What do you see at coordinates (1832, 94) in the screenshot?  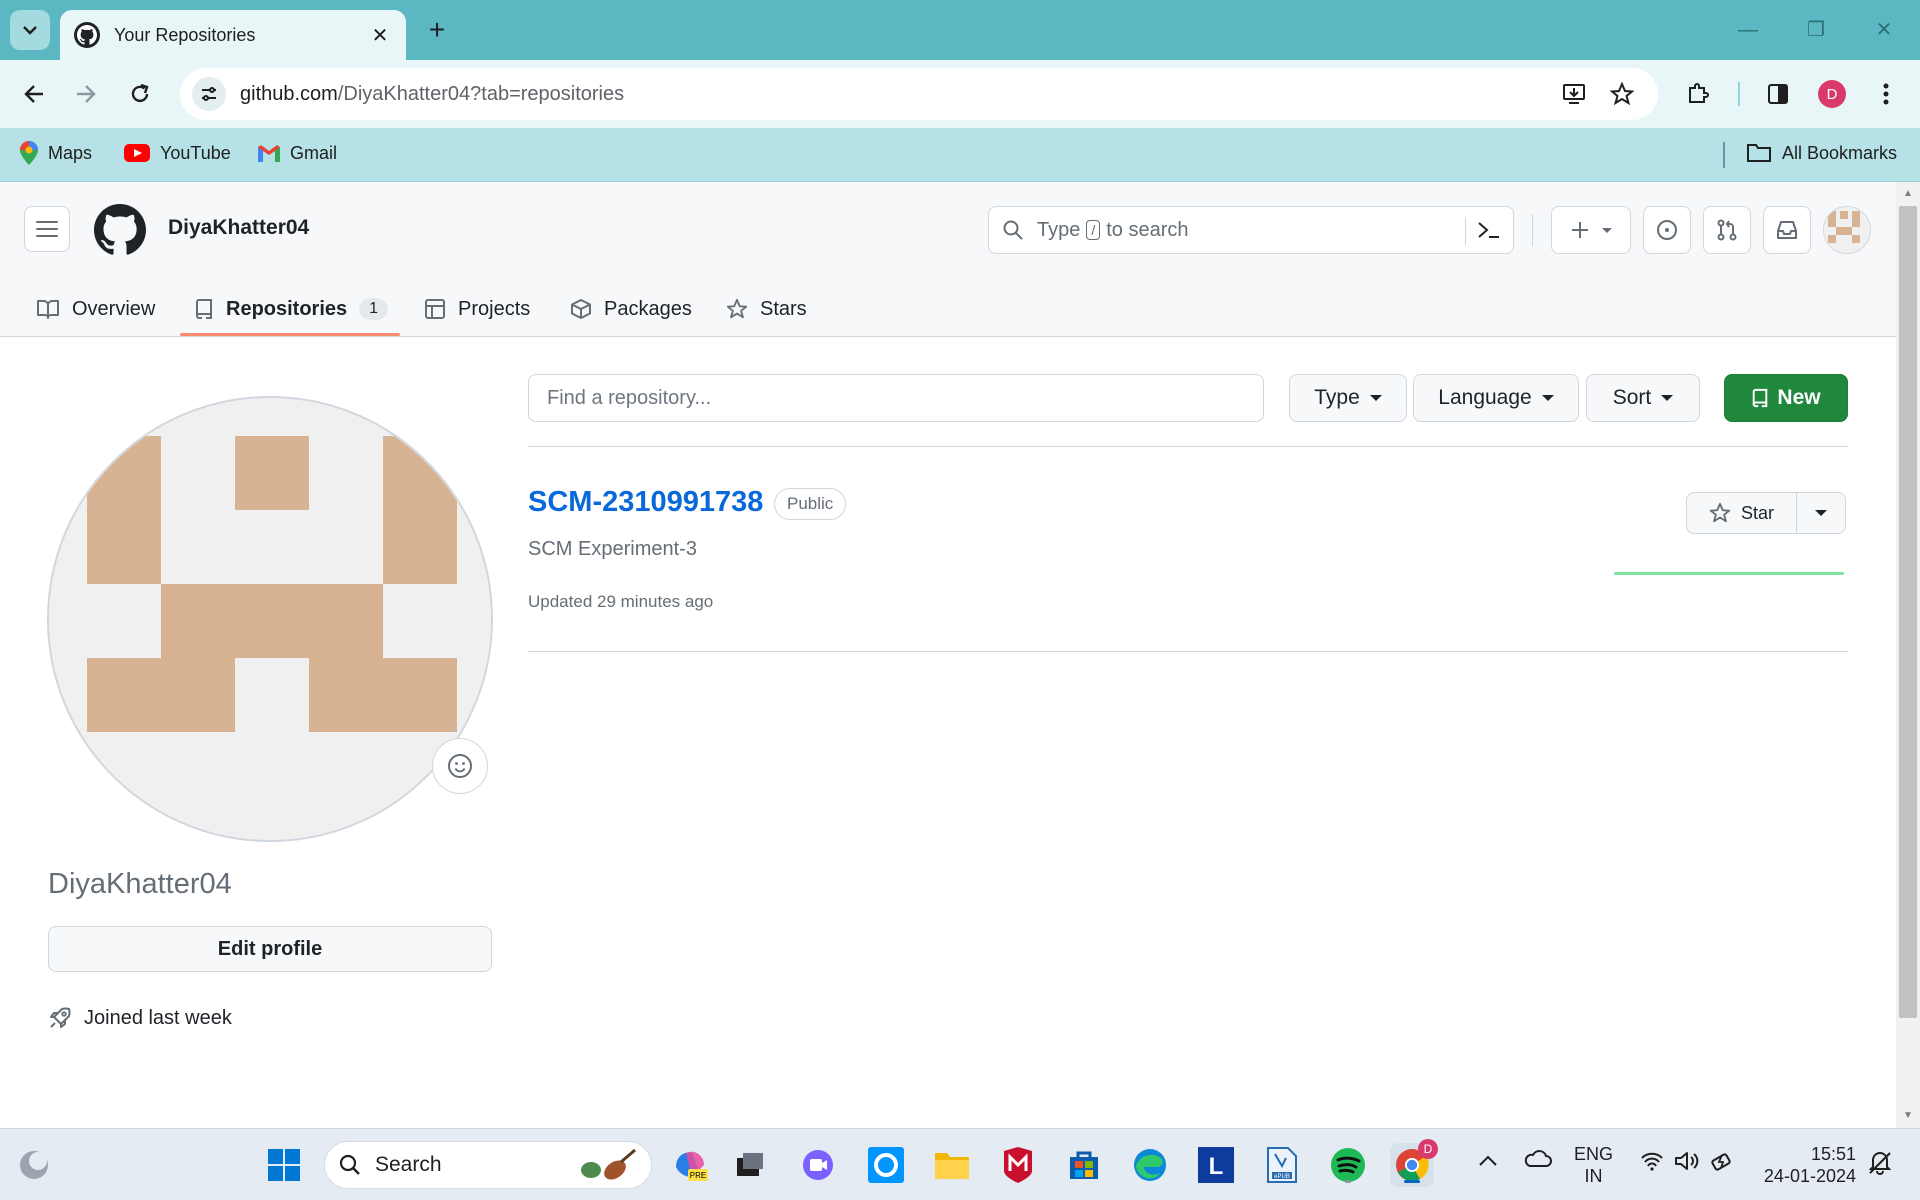 I see `browser-profile-avatar: D` at bounding box center [1832, 94].